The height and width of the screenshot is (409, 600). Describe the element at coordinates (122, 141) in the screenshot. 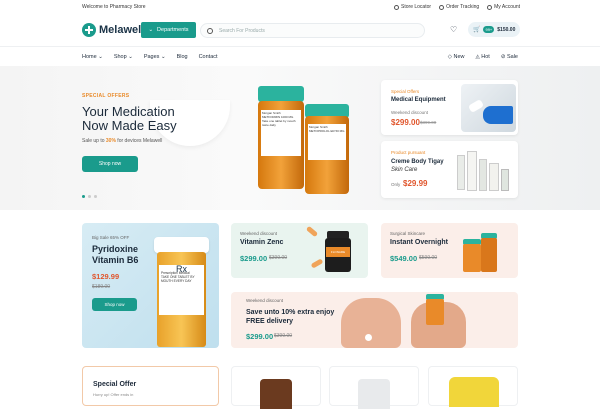

I see `hero-subtitle: Sale up to 30% for devices Melawell` at that location.